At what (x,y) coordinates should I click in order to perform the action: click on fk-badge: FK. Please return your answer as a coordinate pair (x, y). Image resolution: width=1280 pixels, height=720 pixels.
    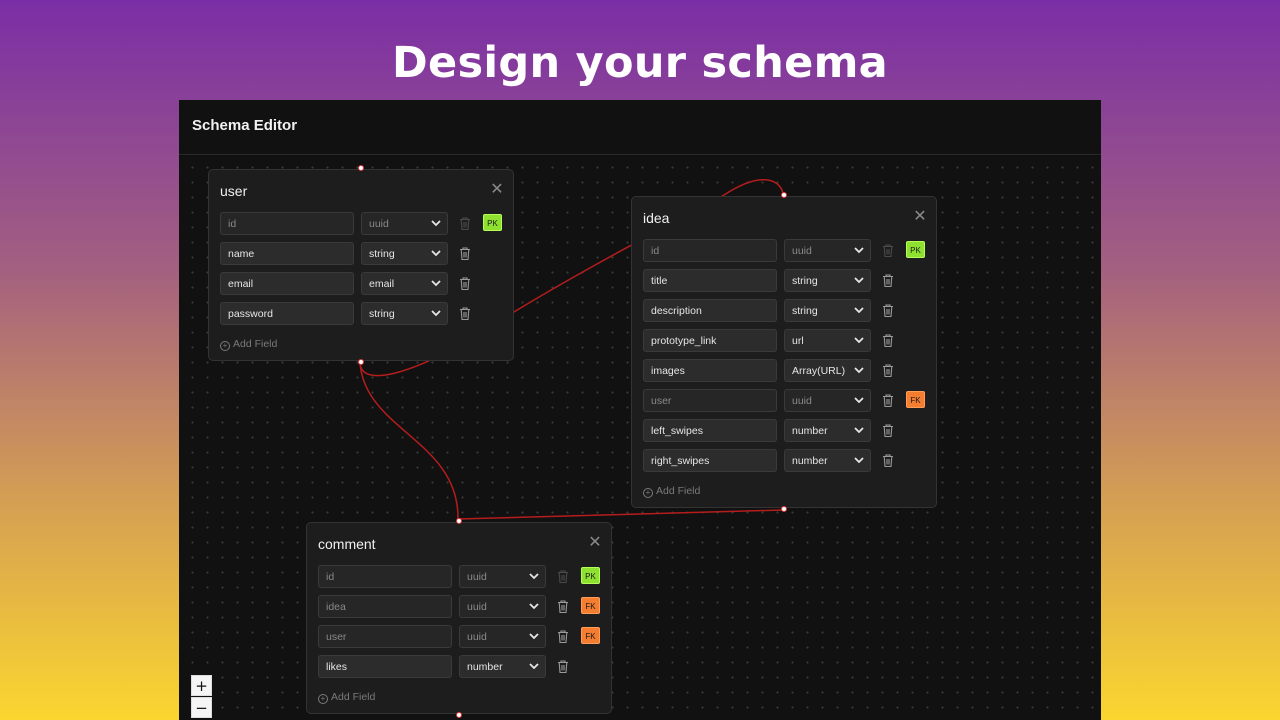
    Looking at the image, I should click on (590, 605).